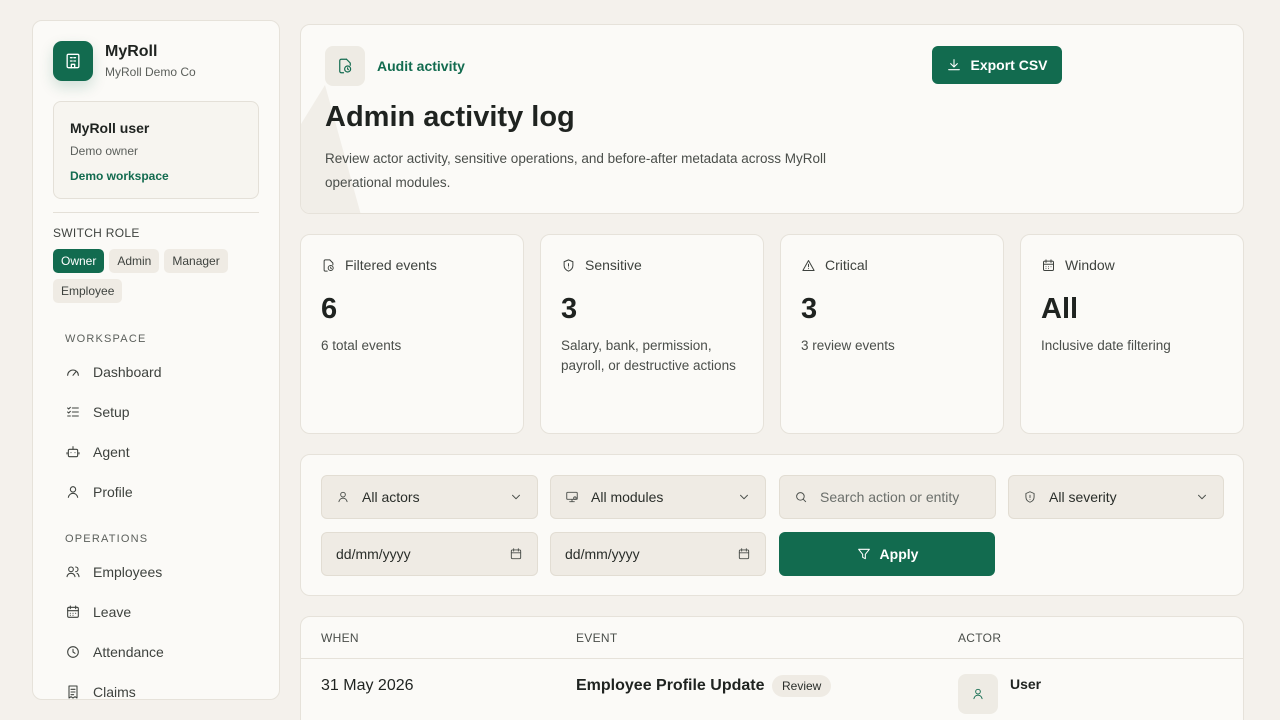 Image resolution: width=1280 pixels, height=720 pixels. Describe the element at coordinates (367, 685) in the screenshot. I see `row-when: 31 May 2026` at that location.